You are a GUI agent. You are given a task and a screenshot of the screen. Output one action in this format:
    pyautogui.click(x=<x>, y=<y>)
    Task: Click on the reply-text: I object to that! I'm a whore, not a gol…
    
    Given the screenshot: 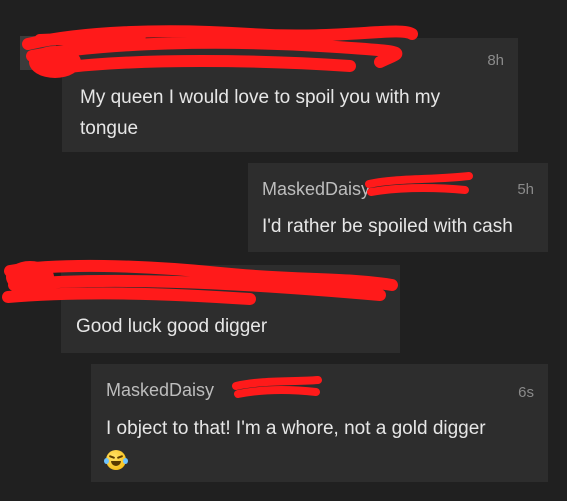 What is the action you would take?
    pyautogui.click(x=320, y=444)
    